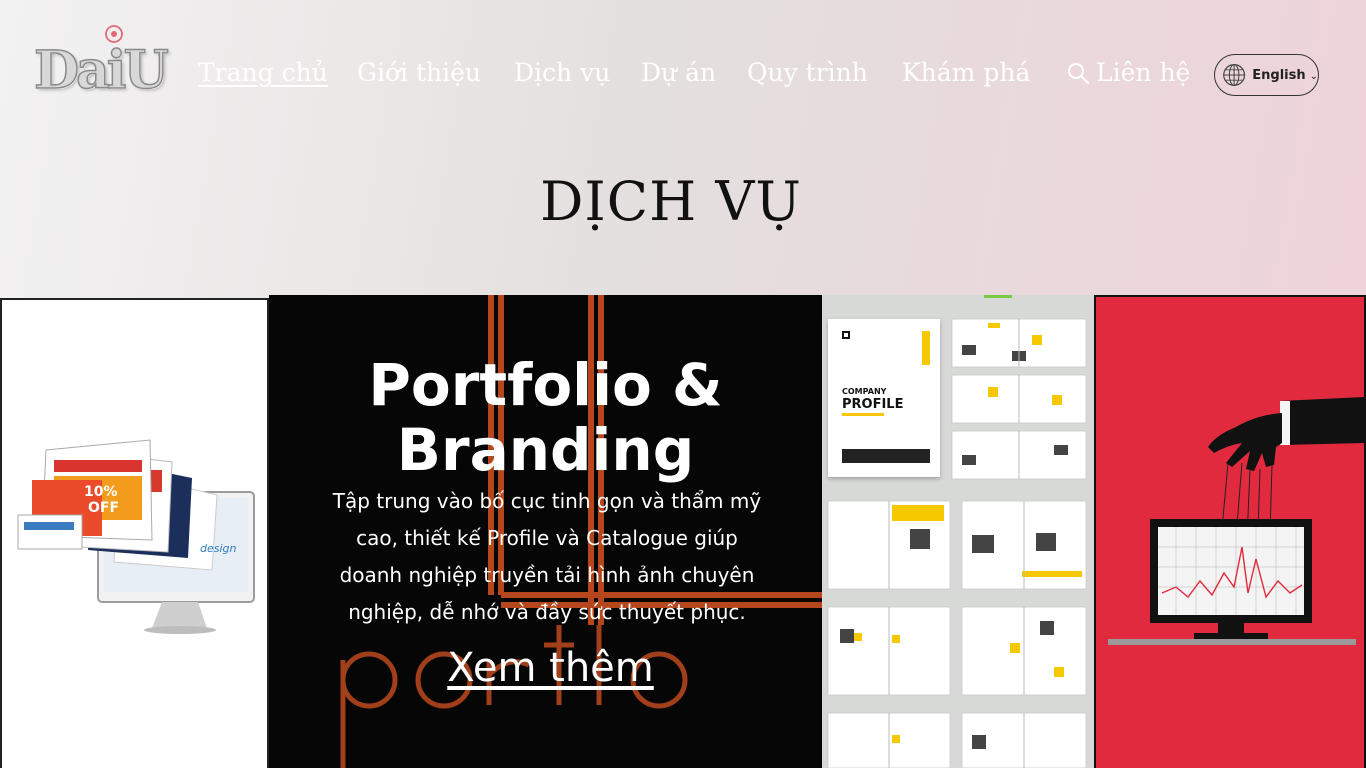  Describe the element at coordinates (671, 201) in the screenshot. I see `page-title: DỊCH VỤ` at that location.